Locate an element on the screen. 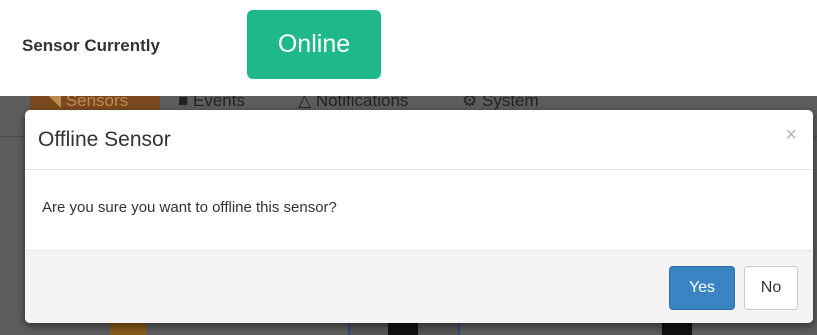 Image resolution: width=817 pixels, height=335 pixels. tab-notifications: △ Notifications is located at coordinates (353, 103).